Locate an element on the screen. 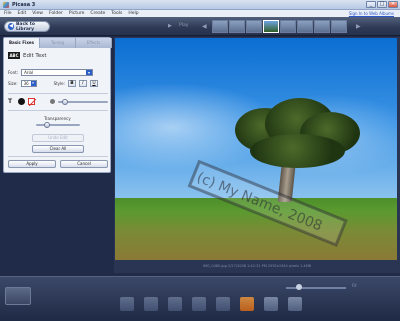 The height and width of the screenshot is (321, 400). outline-color-swatch is located at coordinates (32, 102).